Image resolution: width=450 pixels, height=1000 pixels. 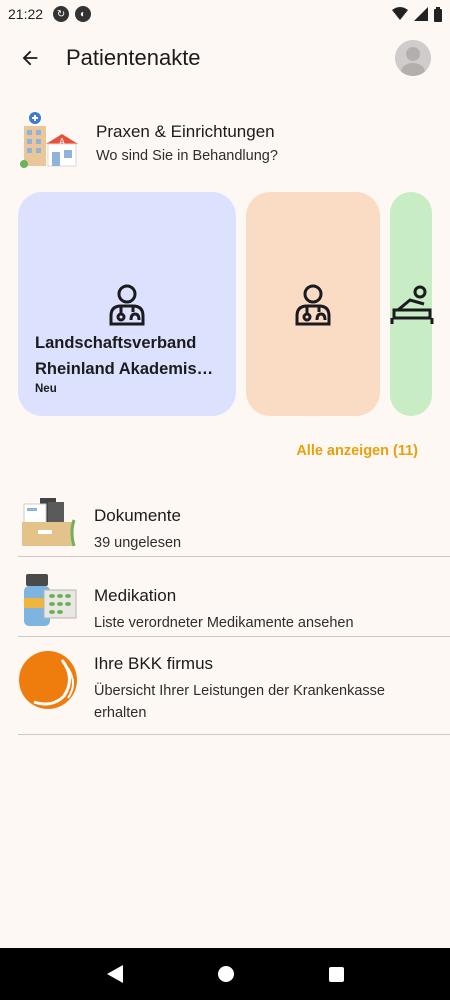 What do you see at coordinates (154, 663) in the screenshot?
I see `bkk-title: Ihre BKK firmus` at bounding box center [154, 663].